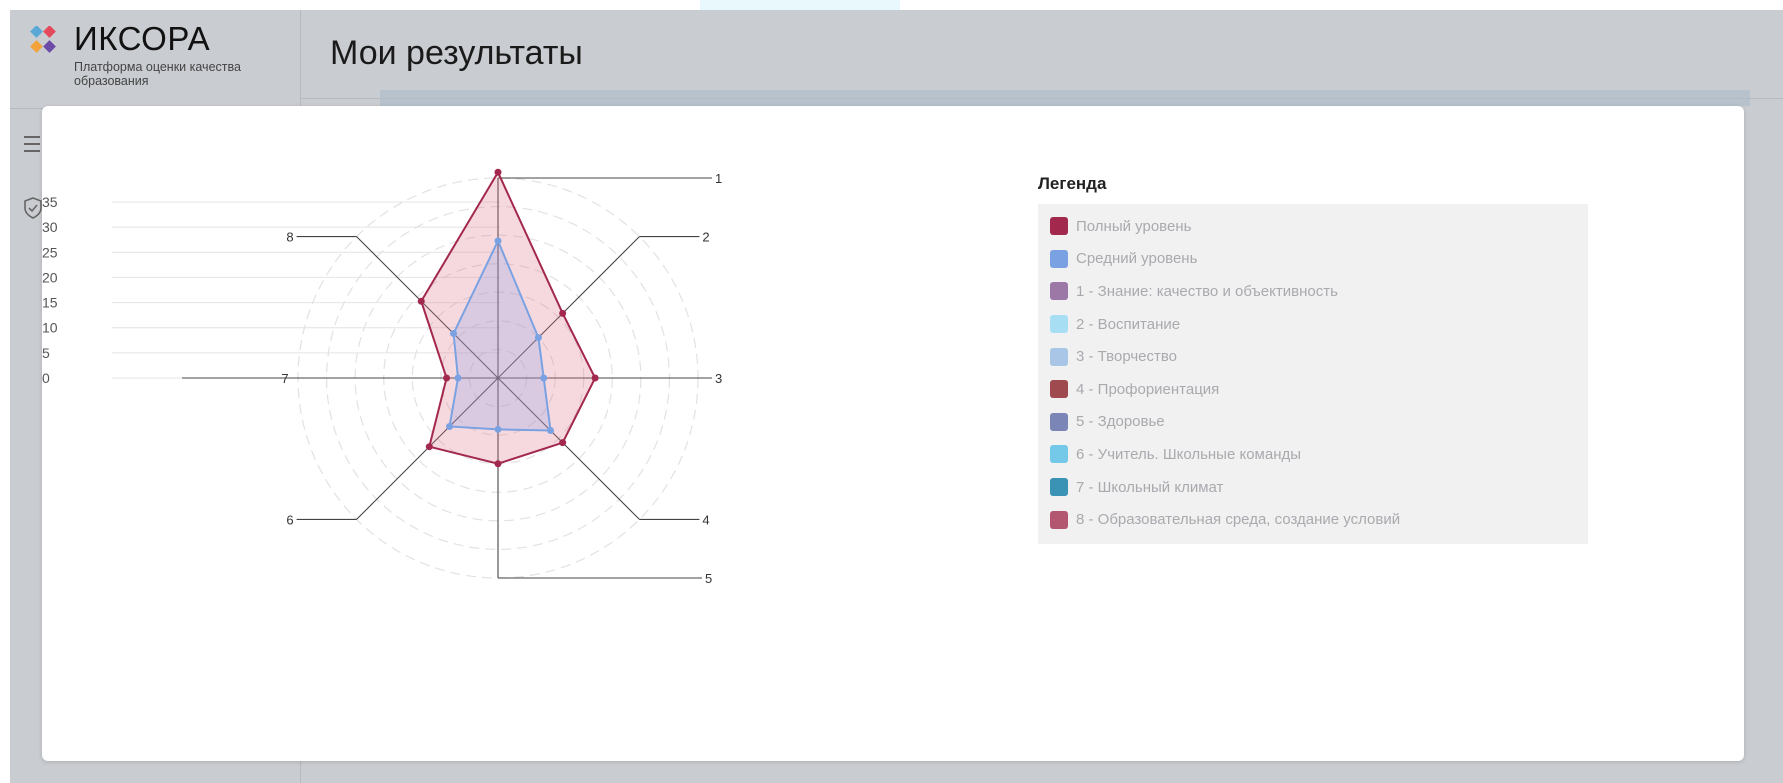  I want to click on legend-label: 4 - Профориентация, so click(1148, 389).